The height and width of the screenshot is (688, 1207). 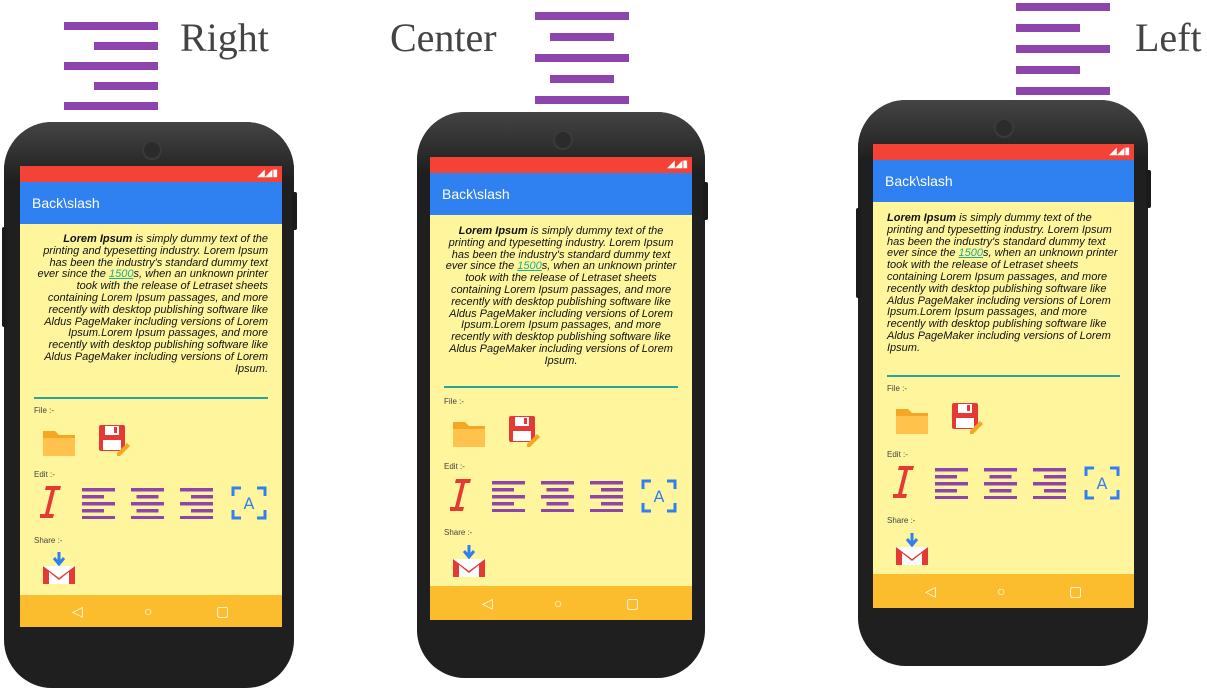 What do you see at coordinates (1168, 37) in the screenshot?
I see `heading-left: Left` at bounding box center [1168, 37].